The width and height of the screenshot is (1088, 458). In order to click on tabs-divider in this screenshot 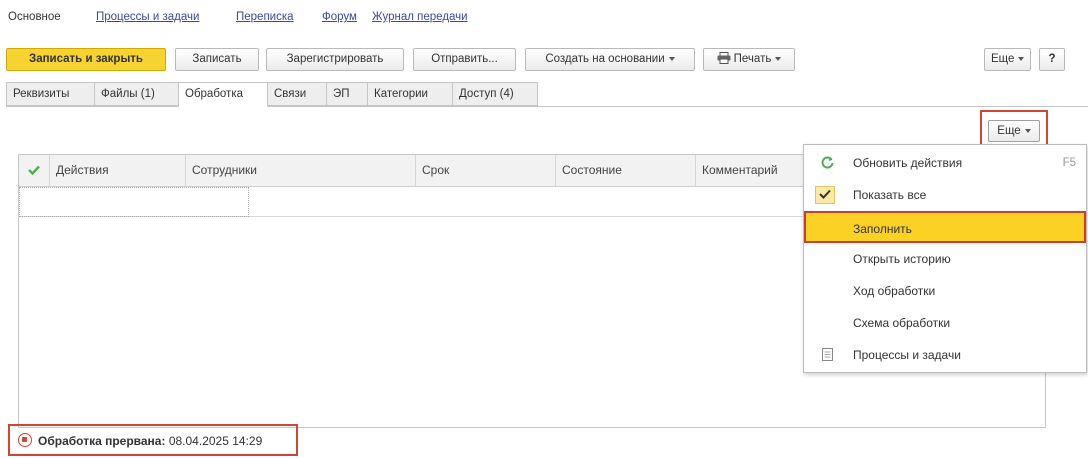, I will do `click(547, 106)`.